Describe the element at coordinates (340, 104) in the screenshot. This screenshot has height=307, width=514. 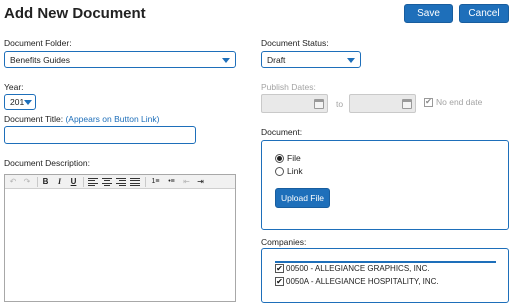
I see `publish-to-label: to` at that location.